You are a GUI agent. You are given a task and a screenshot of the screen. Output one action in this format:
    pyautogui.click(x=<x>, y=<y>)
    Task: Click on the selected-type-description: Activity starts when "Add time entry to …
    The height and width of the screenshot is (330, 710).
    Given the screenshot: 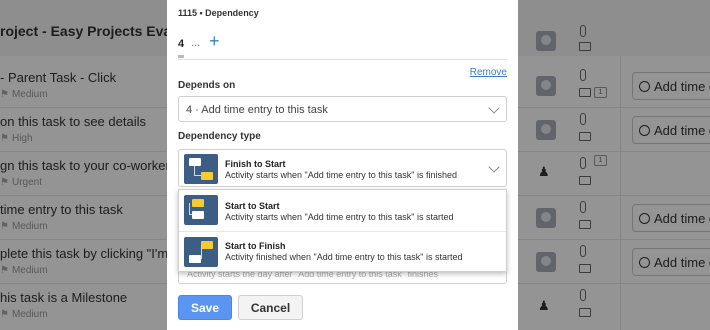 What is the action you would take?
    pyautogui.click(x=341, y=175)
    